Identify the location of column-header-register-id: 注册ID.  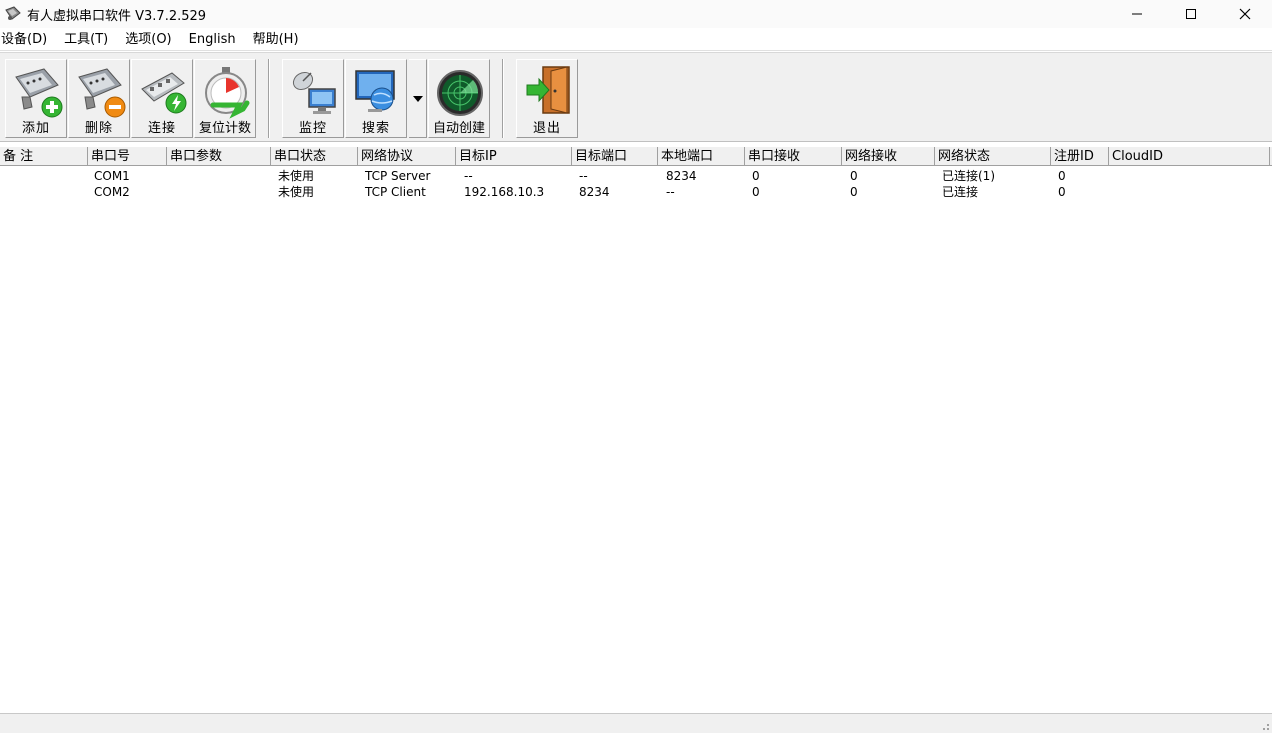
(1080, 156).